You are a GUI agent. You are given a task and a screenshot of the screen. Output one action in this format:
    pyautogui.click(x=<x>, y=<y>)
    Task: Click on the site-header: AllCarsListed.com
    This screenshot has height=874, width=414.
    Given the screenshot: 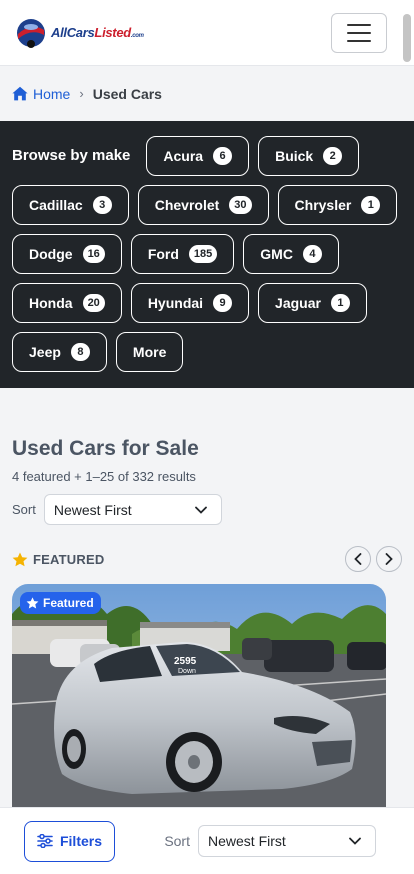 What is the action you would take?
    pyautogui.click(x=207, y=33)
    